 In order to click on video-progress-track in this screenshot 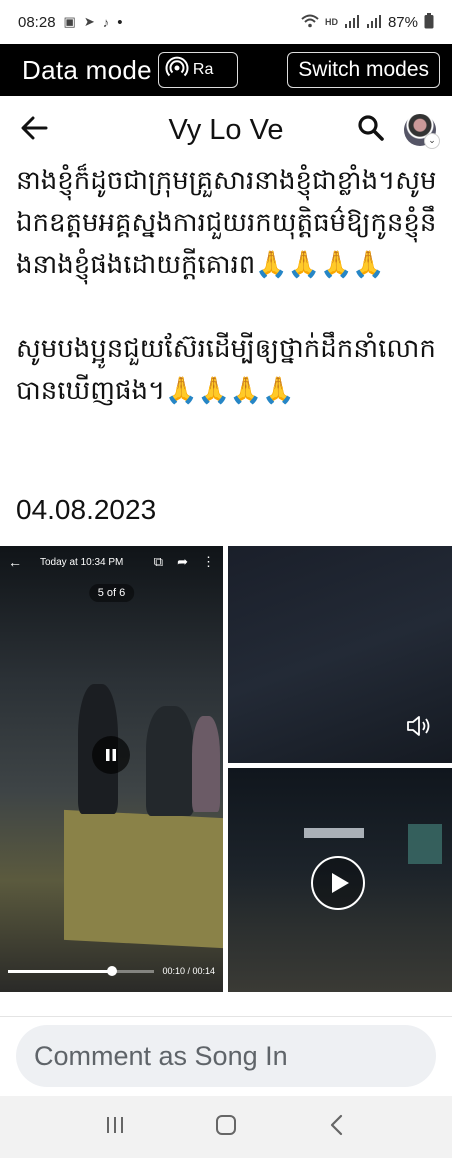, I will do `click(81, 970)`.